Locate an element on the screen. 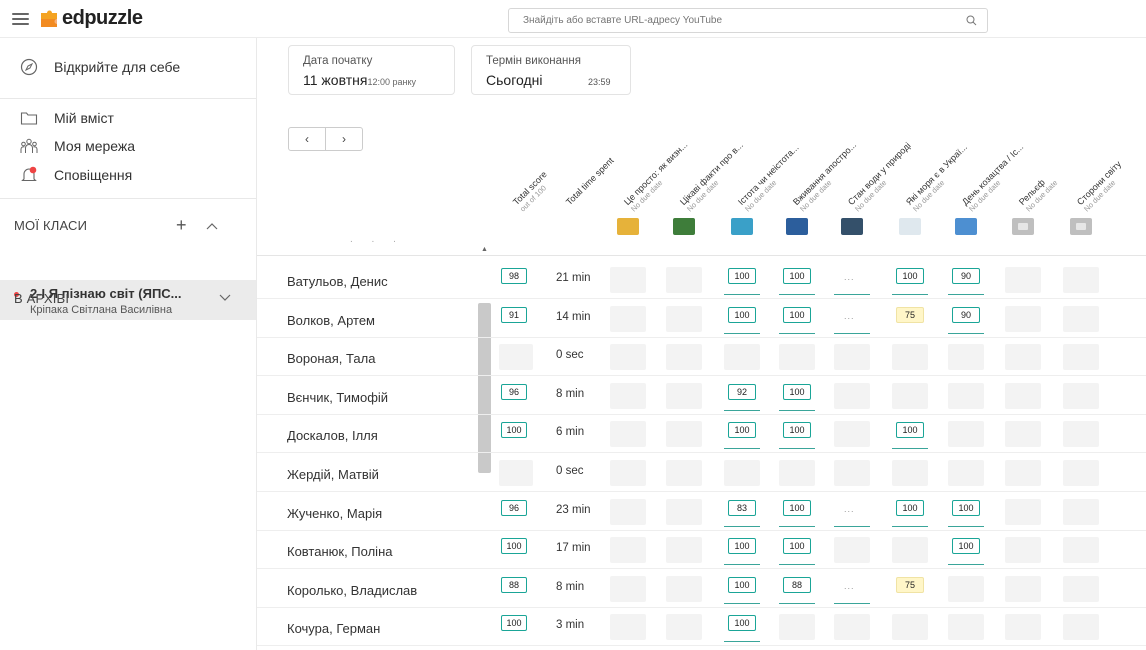 This screenshot has height=650, width=1146. due-date-time: 23:59 is located at coordinates (599, 82).